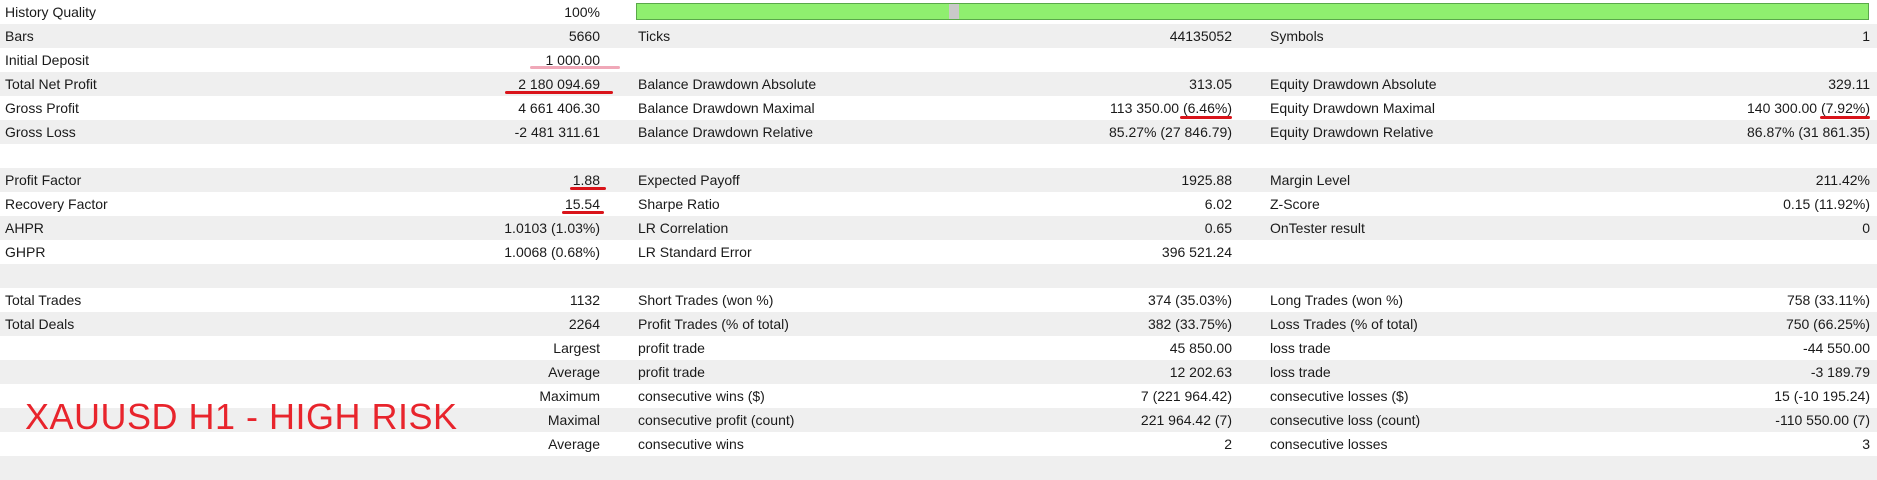 The height and width of the screenshot is (480, 1877). Describe the element at coordinates (1849, 84) in the screenshot. I see `metric-value: 329.11` at that location.